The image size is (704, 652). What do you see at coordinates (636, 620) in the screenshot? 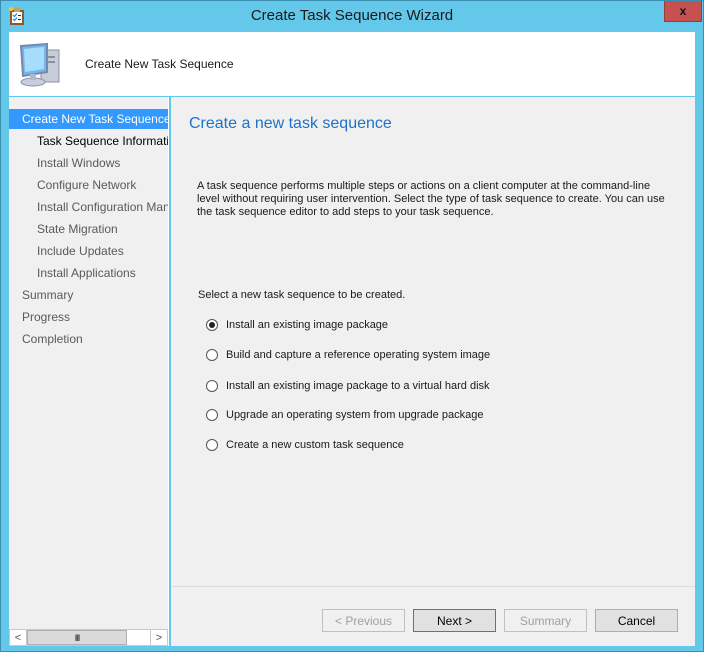
I see `cancel-button: Cancel` at bounding box center [636, 620].